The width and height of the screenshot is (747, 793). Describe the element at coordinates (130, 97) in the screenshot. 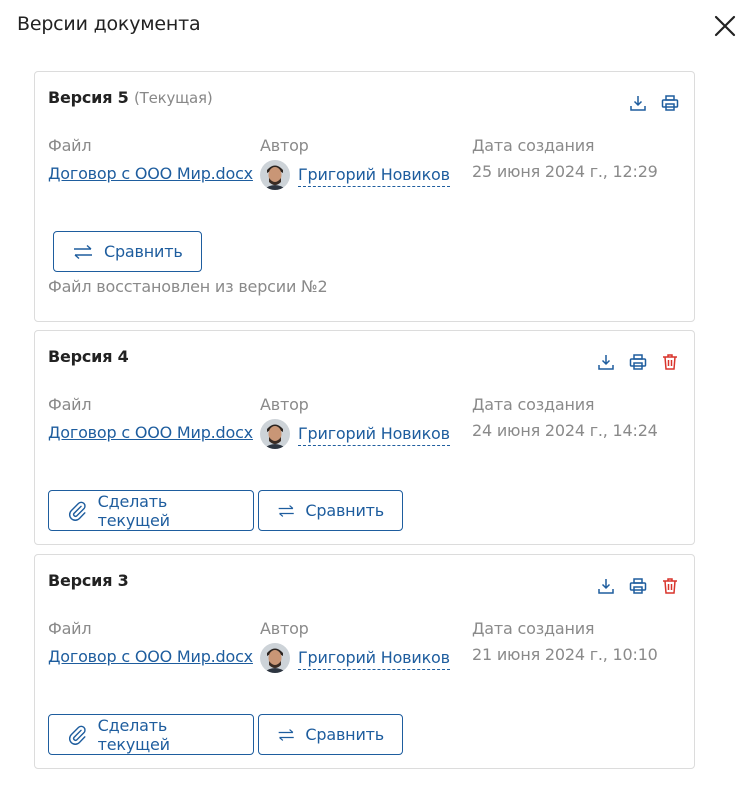

I see `version-title: Версия 5 (Текущая)` at that location.